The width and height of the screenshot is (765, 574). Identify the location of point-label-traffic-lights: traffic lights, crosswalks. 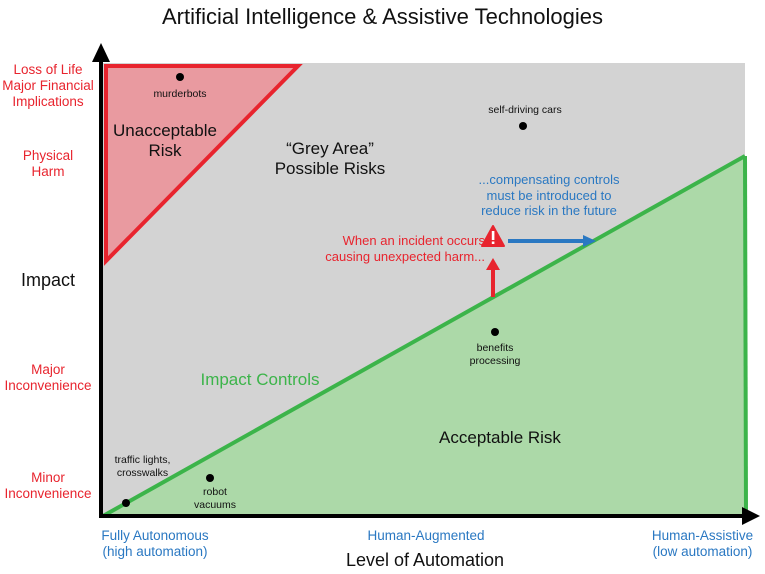
(142, 466).